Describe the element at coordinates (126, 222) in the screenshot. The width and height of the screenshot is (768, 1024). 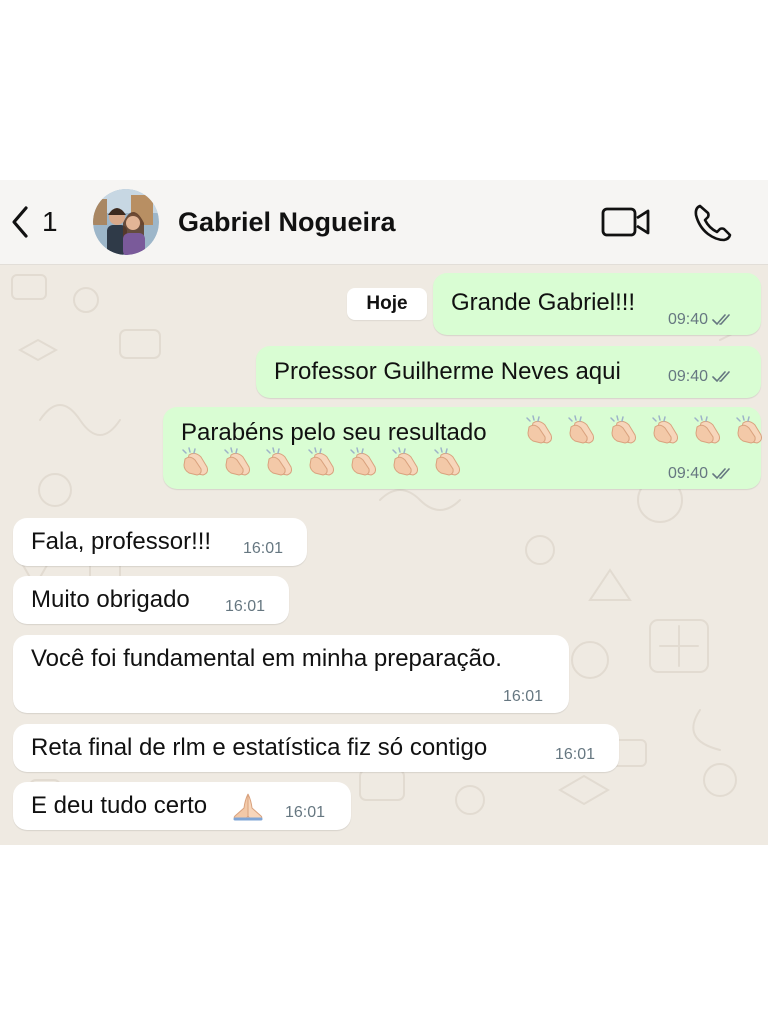
I see `avatar` at that location.